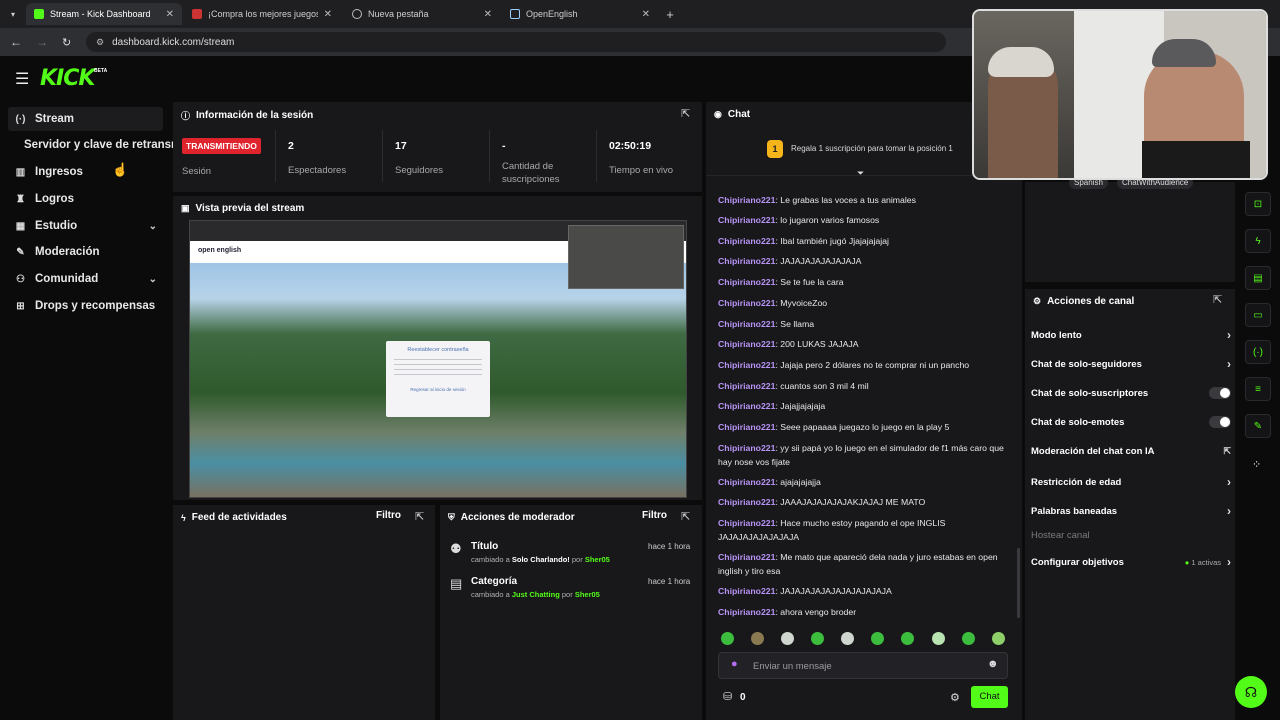  I want to click on sidebar-item-drops: ⊞ Drops y recompensas, so click(85, 306).